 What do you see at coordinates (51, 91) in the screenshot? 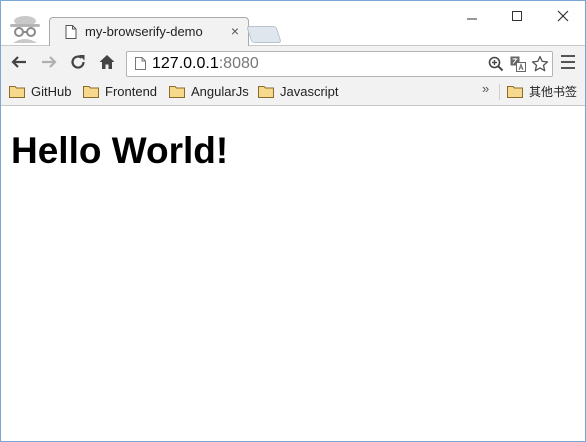
I see `bookmark-label: GitHub` at bounding box center [51, 91].